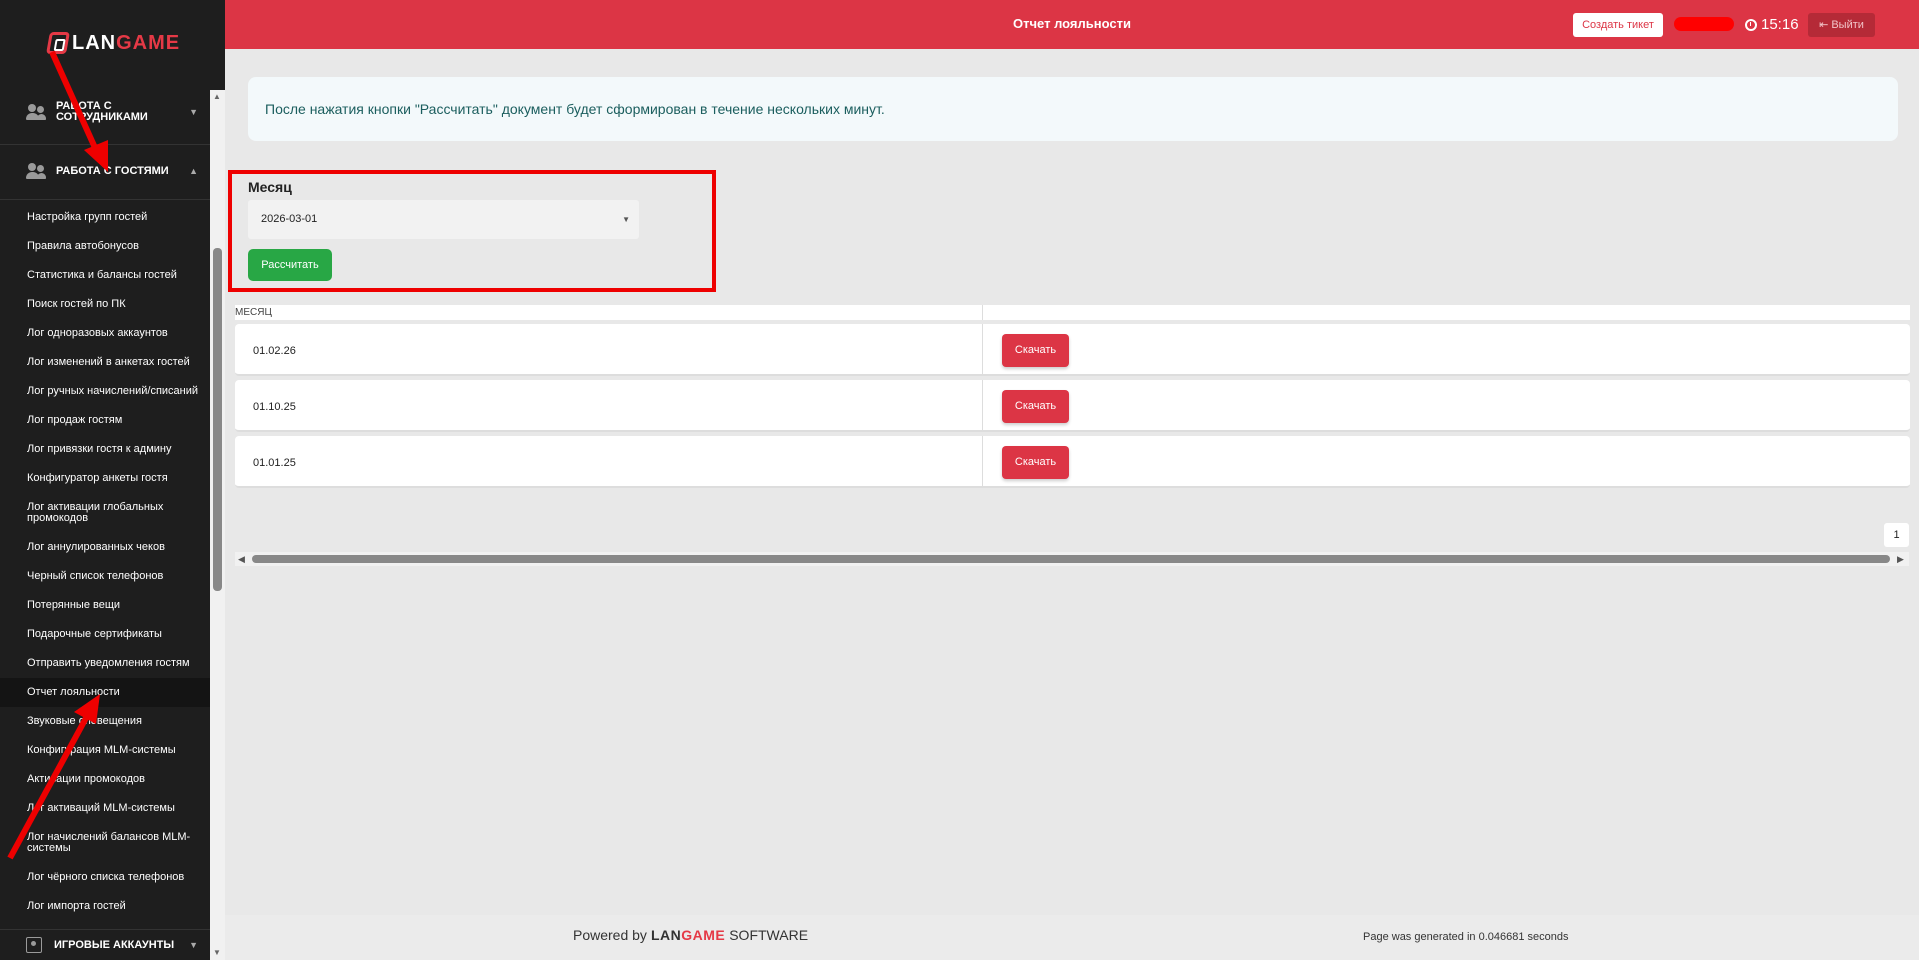 This screenshot has width=1919, height=960. I want to click on nav-group-guests: Работа с гостями ▲, so click(105, 171).